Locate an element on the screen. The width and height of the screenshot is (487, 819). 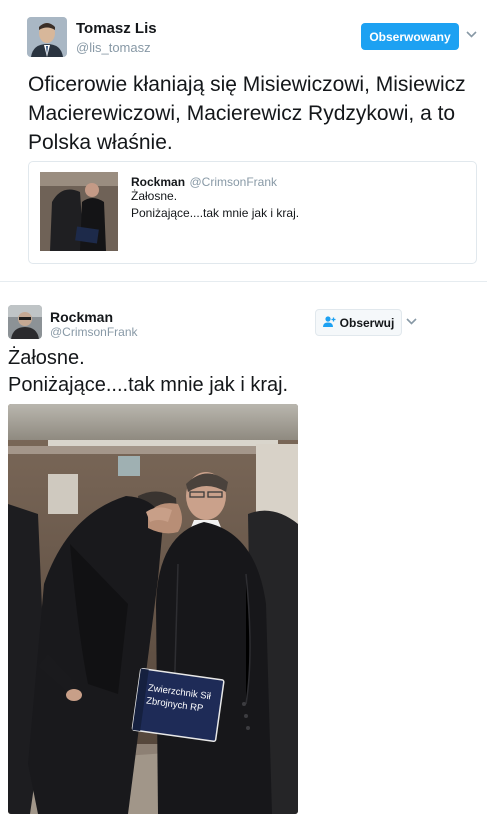
quoted-tweet-thumbnail is located at coordinates (79, 211).